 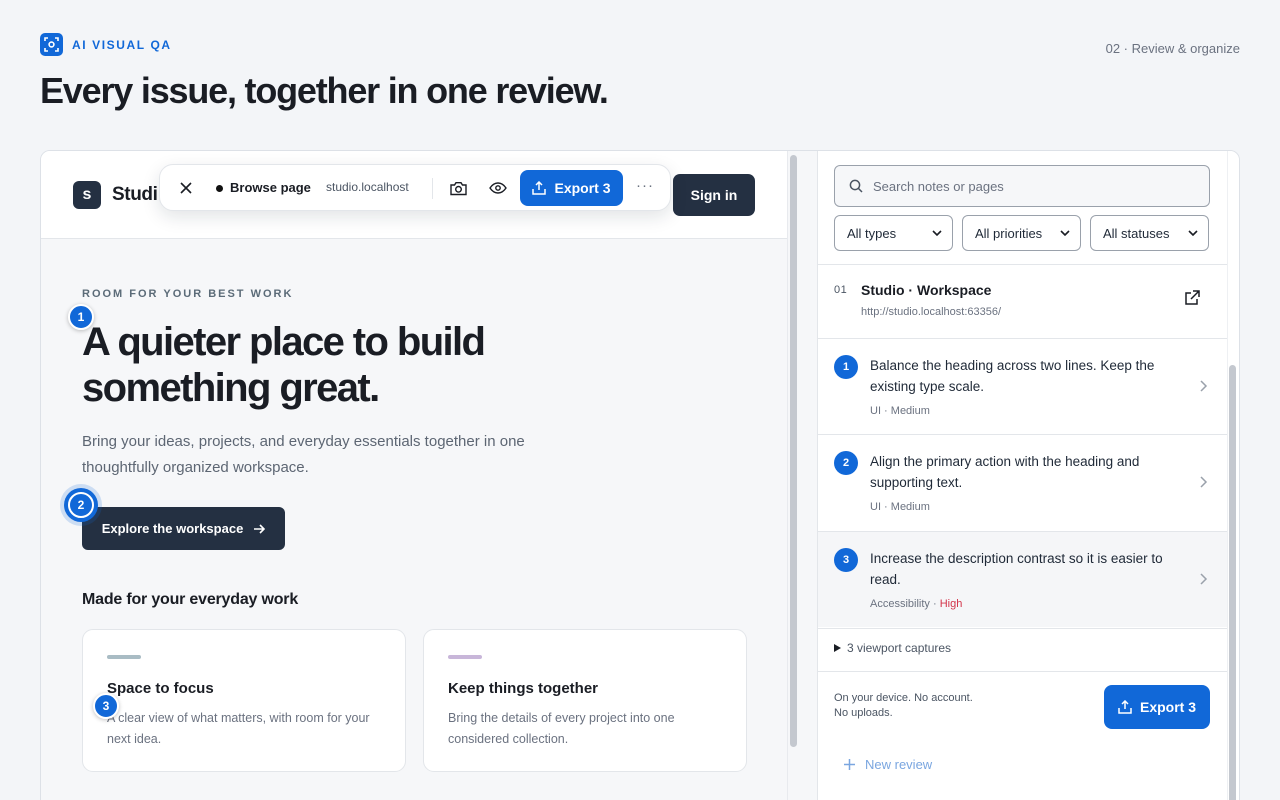 I want to click on page-url: http://studio.localhost:63356/, so click(x=931, y=312).